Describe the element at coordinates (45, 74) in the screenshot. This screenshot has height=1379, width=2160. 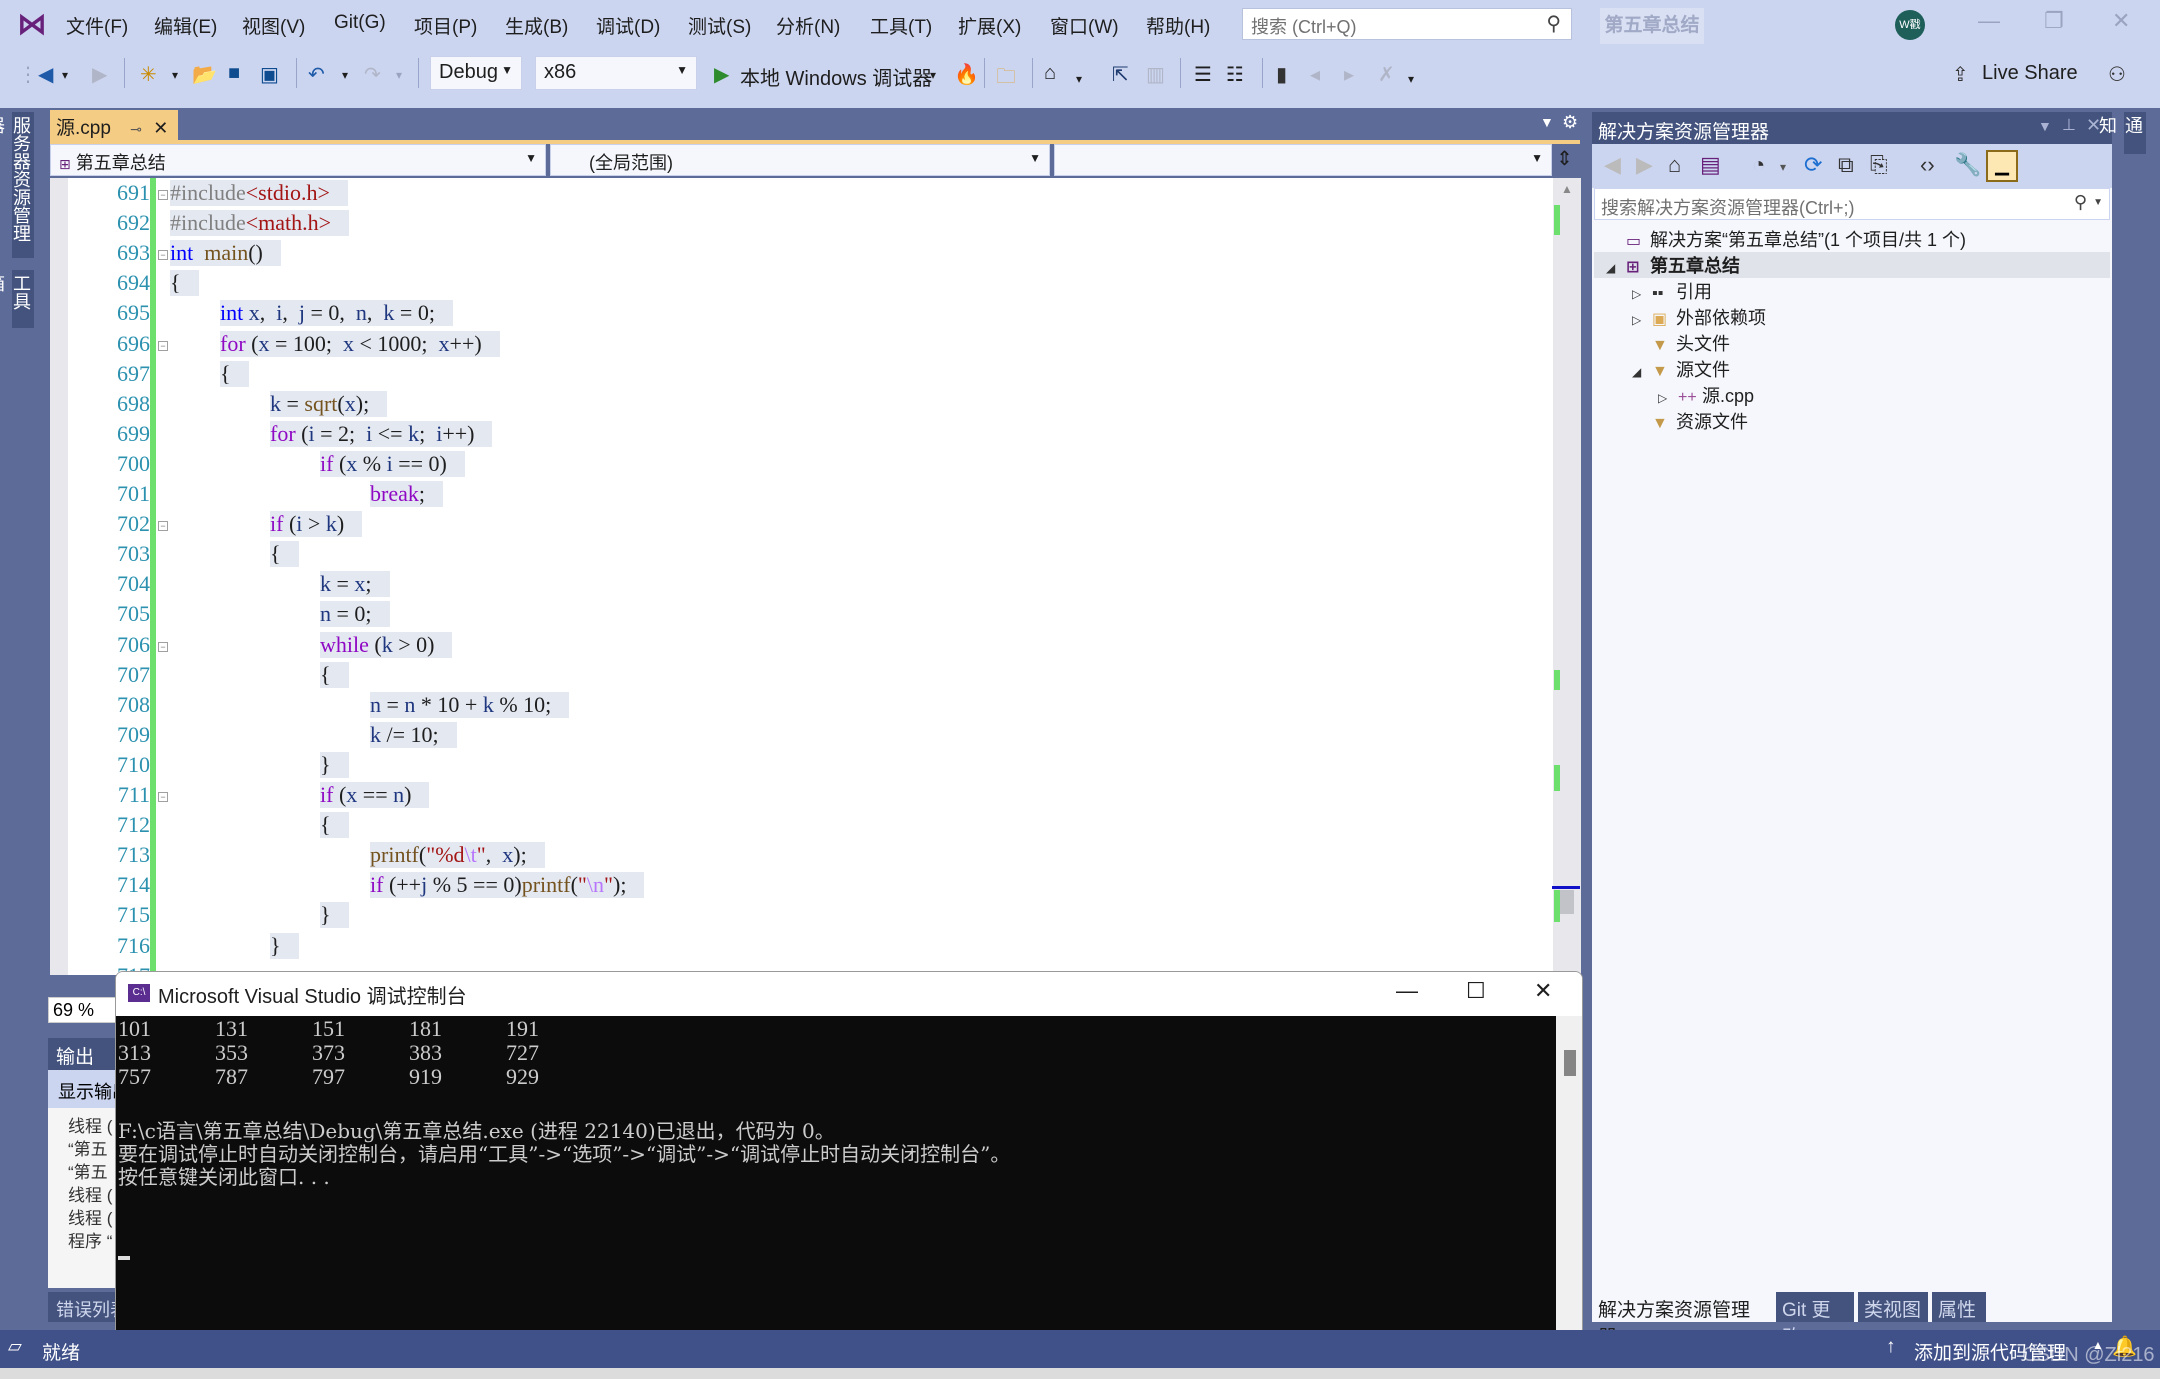
I see `navigate-back-icon: ◀` at that location.